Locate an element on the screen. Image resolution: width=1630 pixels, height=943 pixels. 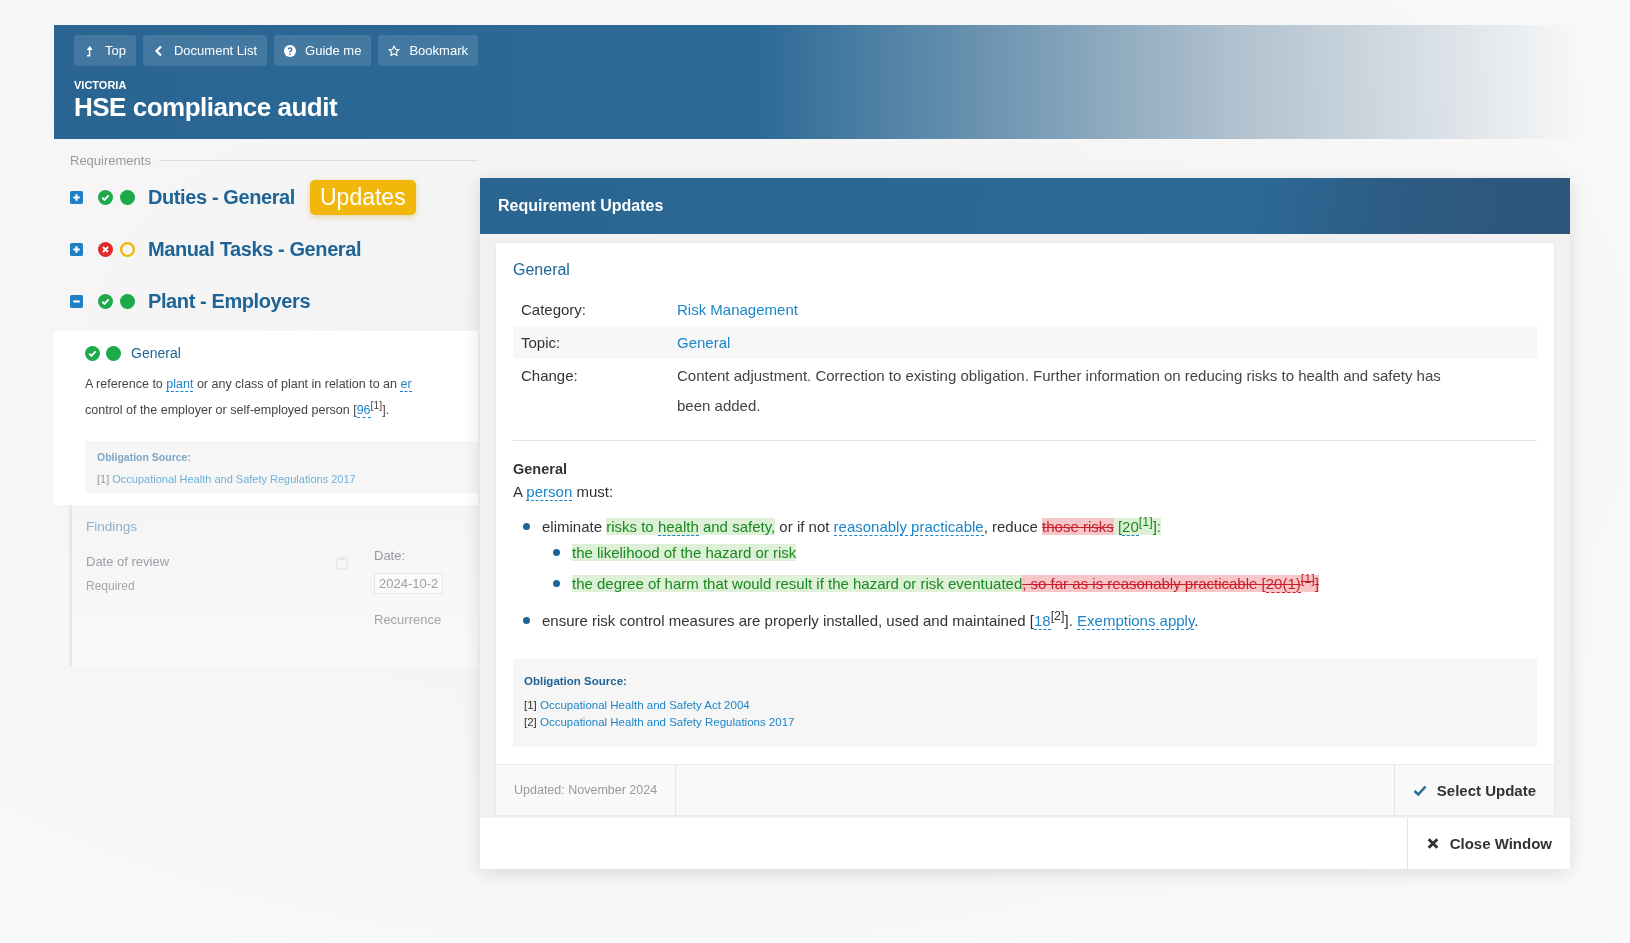
field-hint: Required is located at coordinates (111, 586).